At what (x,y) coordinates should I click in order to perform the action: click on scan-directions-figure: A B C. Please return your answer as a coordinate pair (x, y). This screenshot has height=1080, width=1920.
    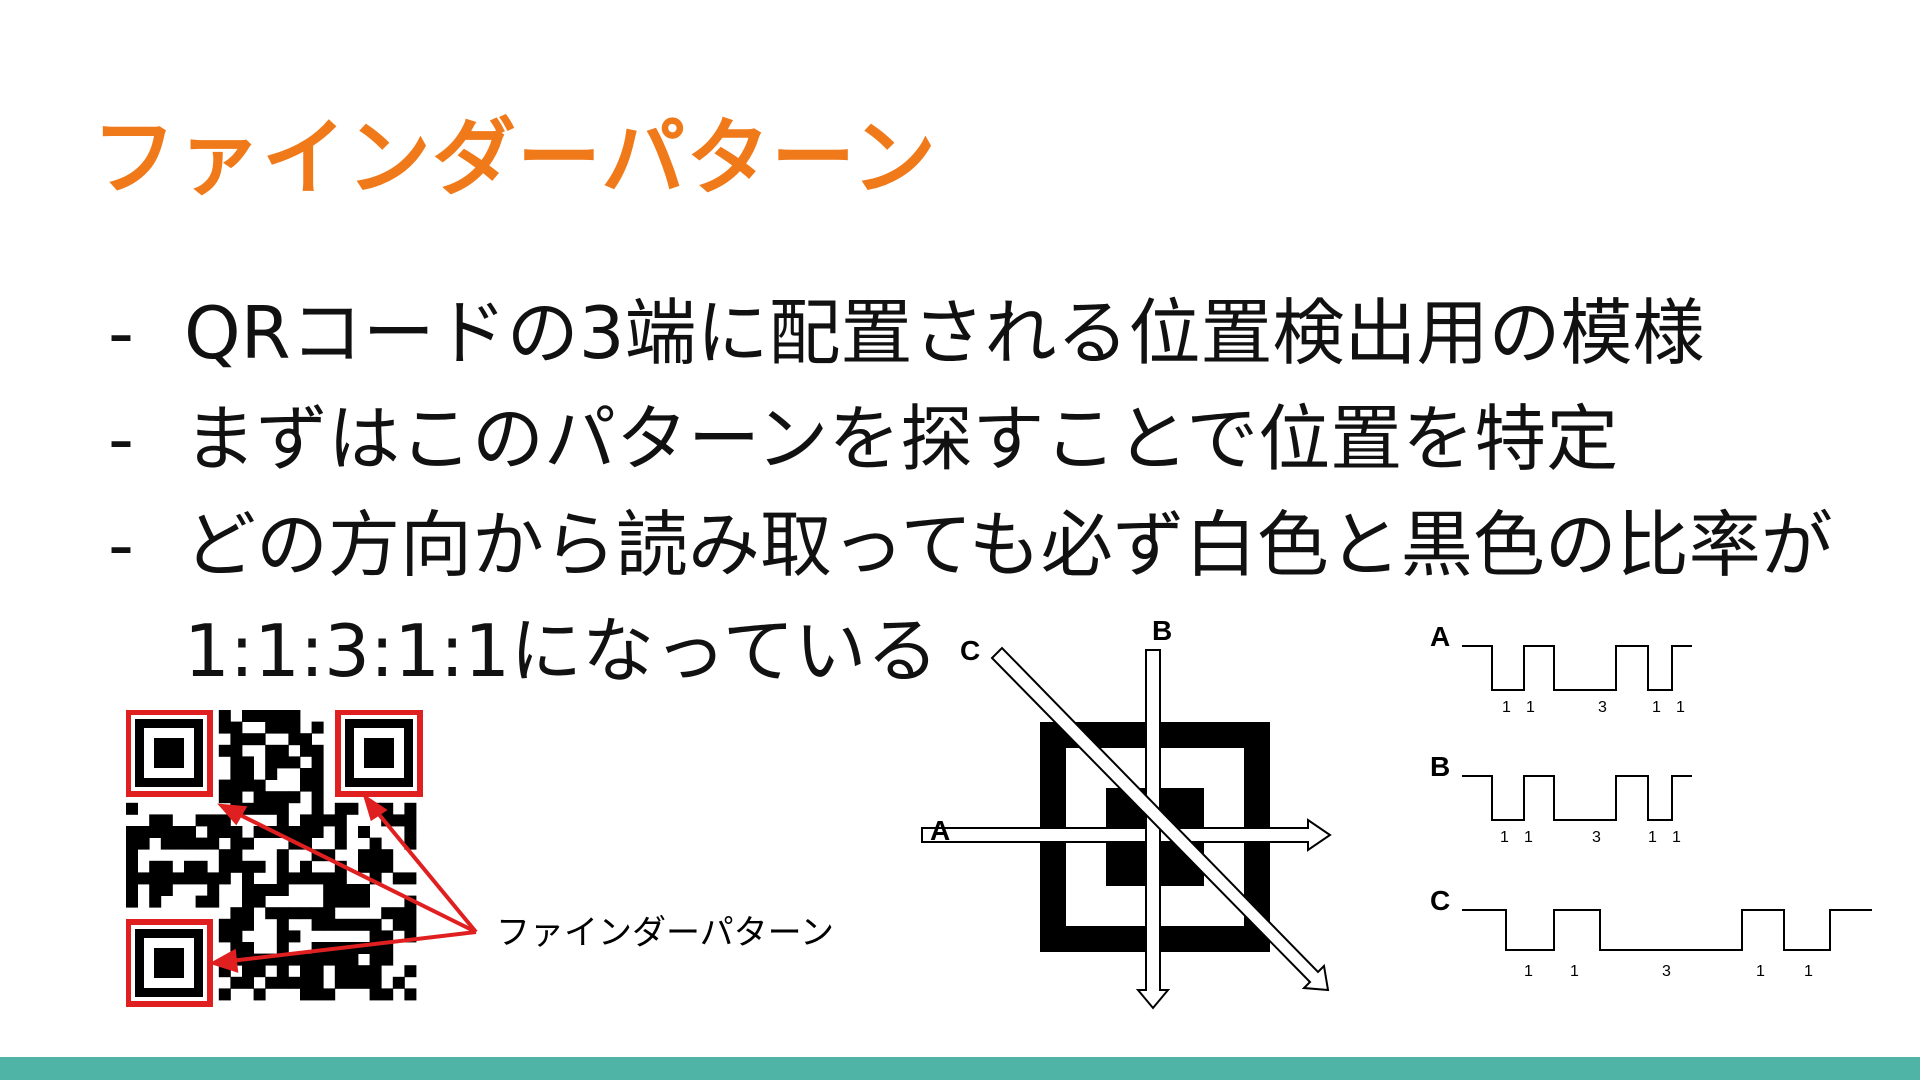
    Looking at the image, I should click on (1126, 812).